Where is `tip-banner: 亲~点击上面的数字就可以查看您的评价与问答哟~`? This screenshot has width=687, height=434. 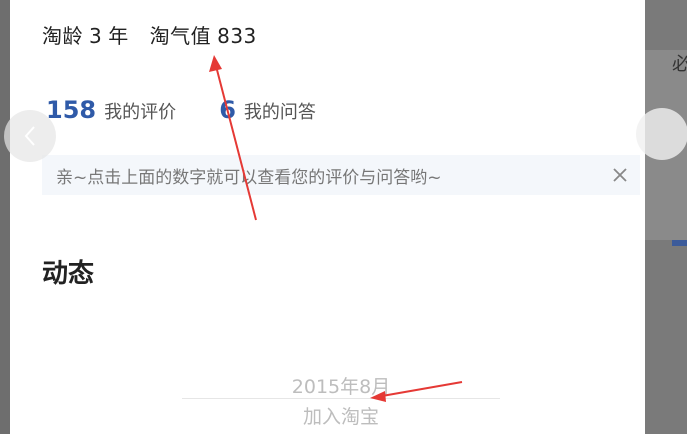 tip-banner: 亲~点击上面的数字就可以查看您的评价与问答哟~ is located at coordinates (341, 175).